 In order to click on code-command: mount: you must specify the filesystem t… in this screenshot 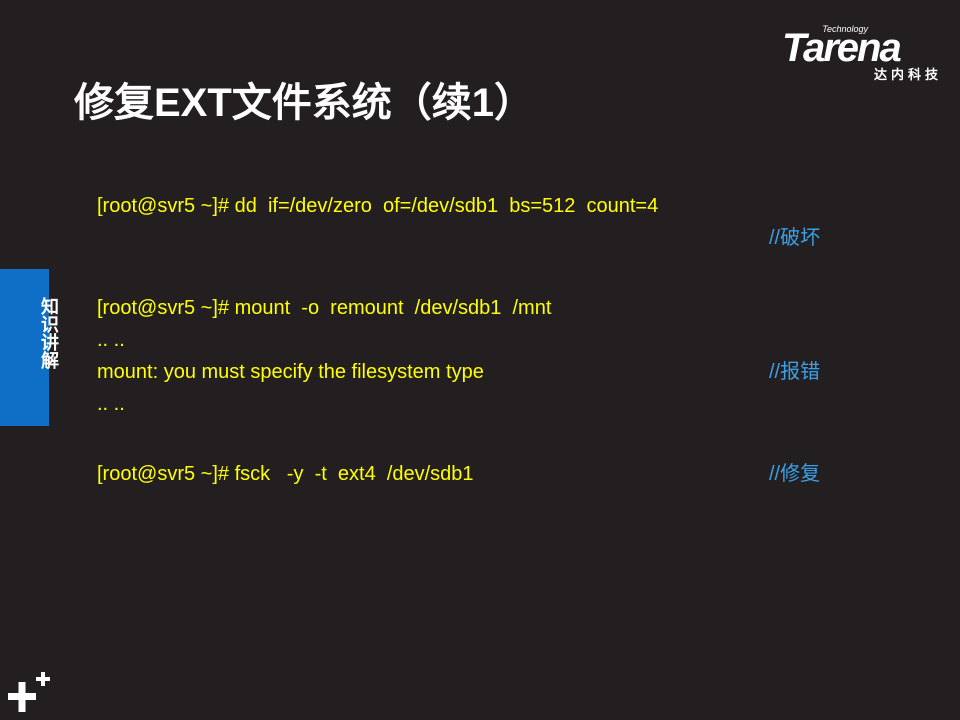, I will do `click(290, 372)`.